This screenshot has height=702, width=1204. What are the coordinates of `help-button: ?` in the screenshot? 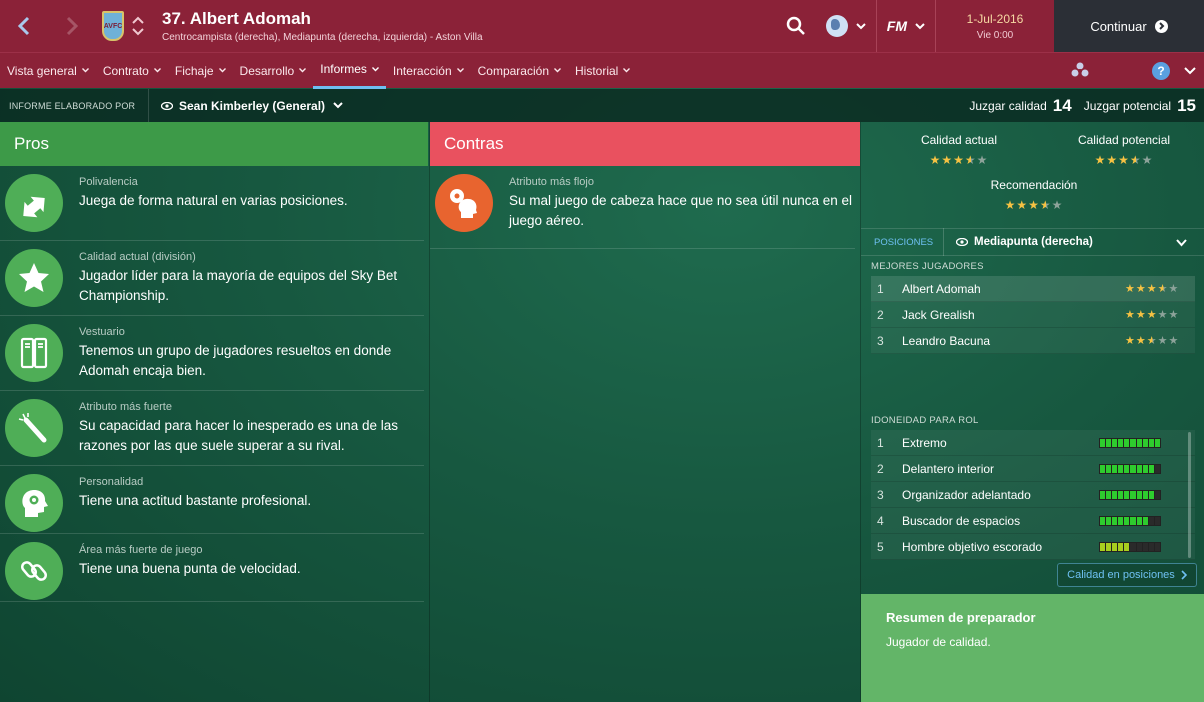 It's located at (1161, 71).